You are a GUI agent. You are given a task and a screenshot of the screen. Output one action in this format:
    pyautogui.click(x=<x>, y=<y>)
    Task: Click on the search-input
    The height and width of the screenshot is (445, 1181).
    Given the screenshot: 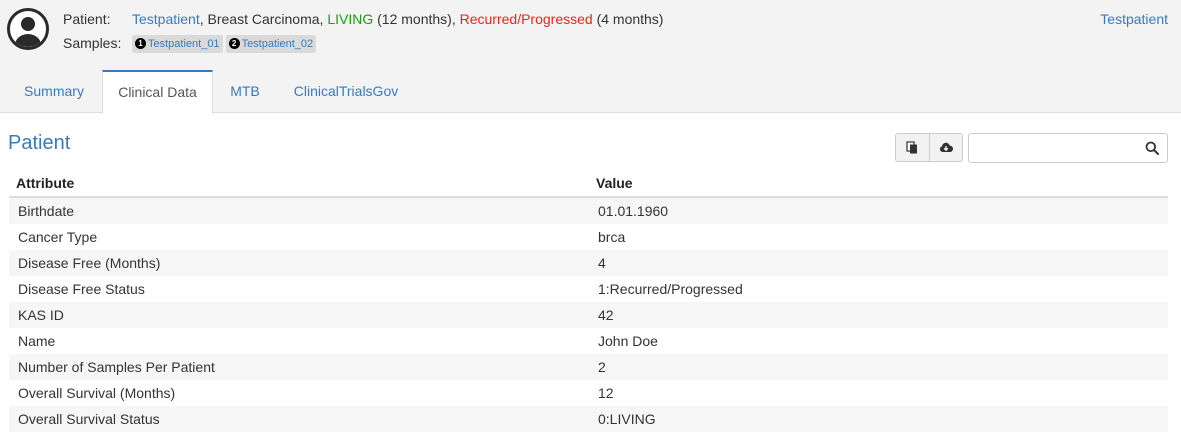 What is the action you would take?
    pyautogui.click(x=1062, y=149)
    